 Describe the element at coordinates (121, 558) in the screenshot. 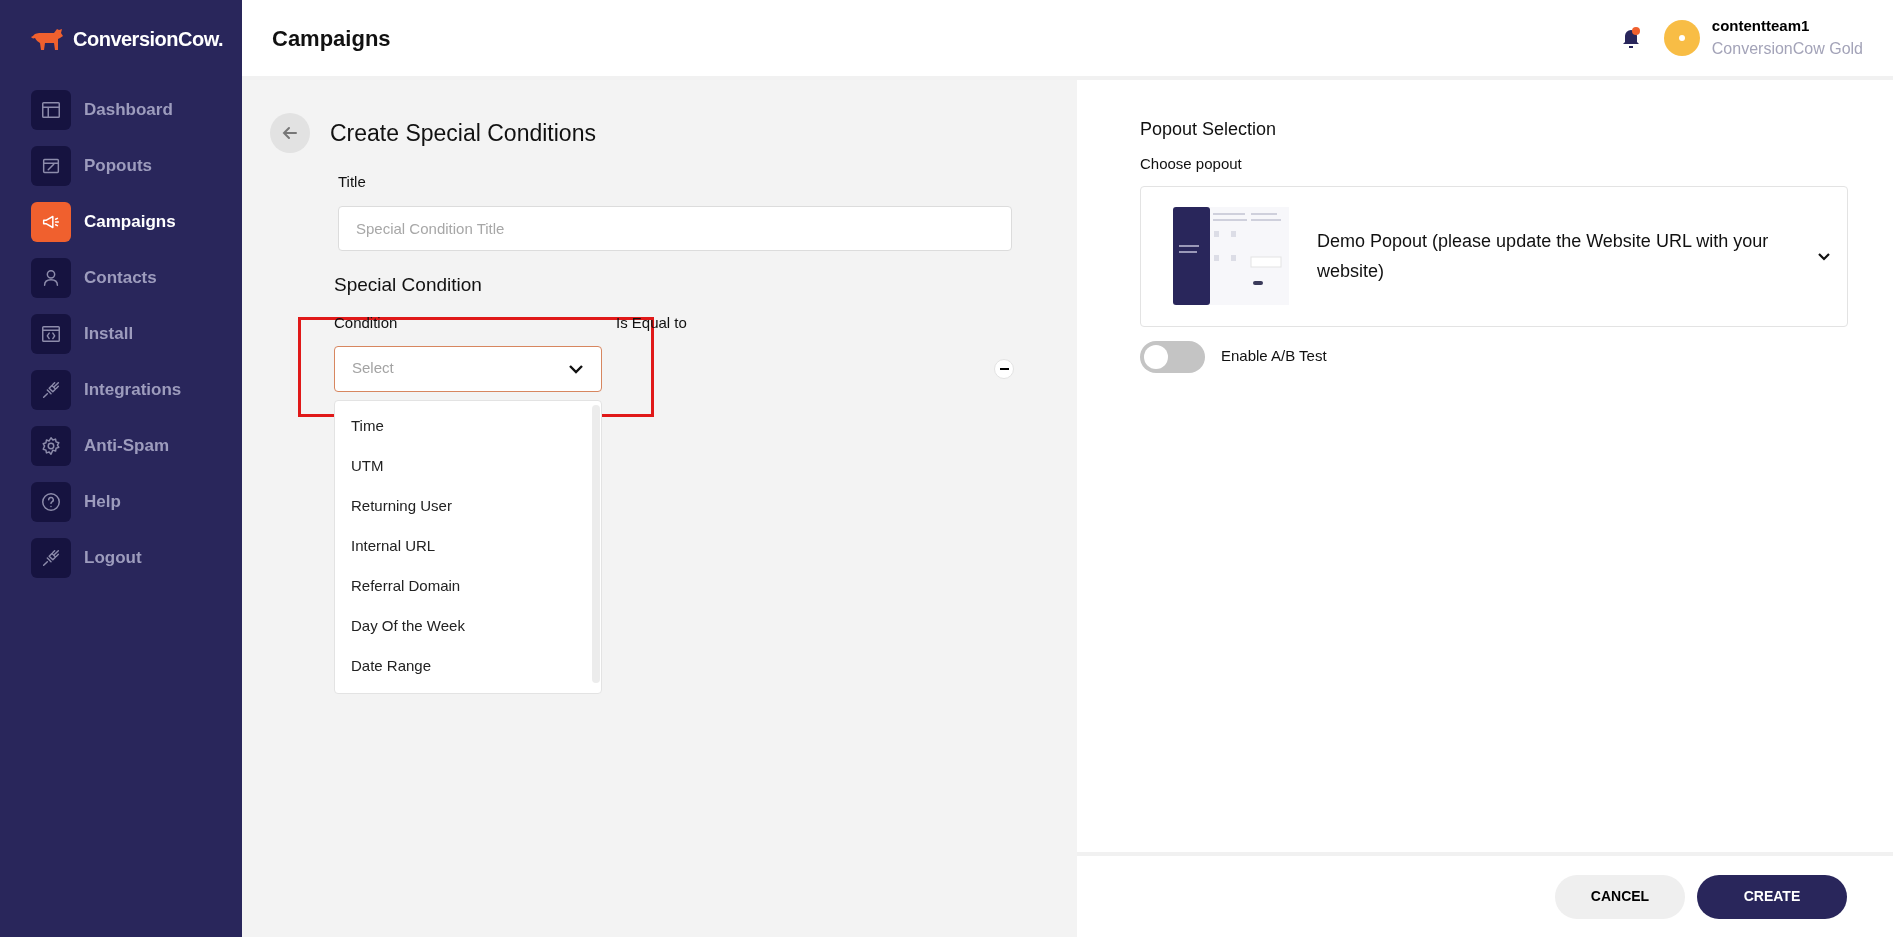

I see `nav-item: Logout` at that location.